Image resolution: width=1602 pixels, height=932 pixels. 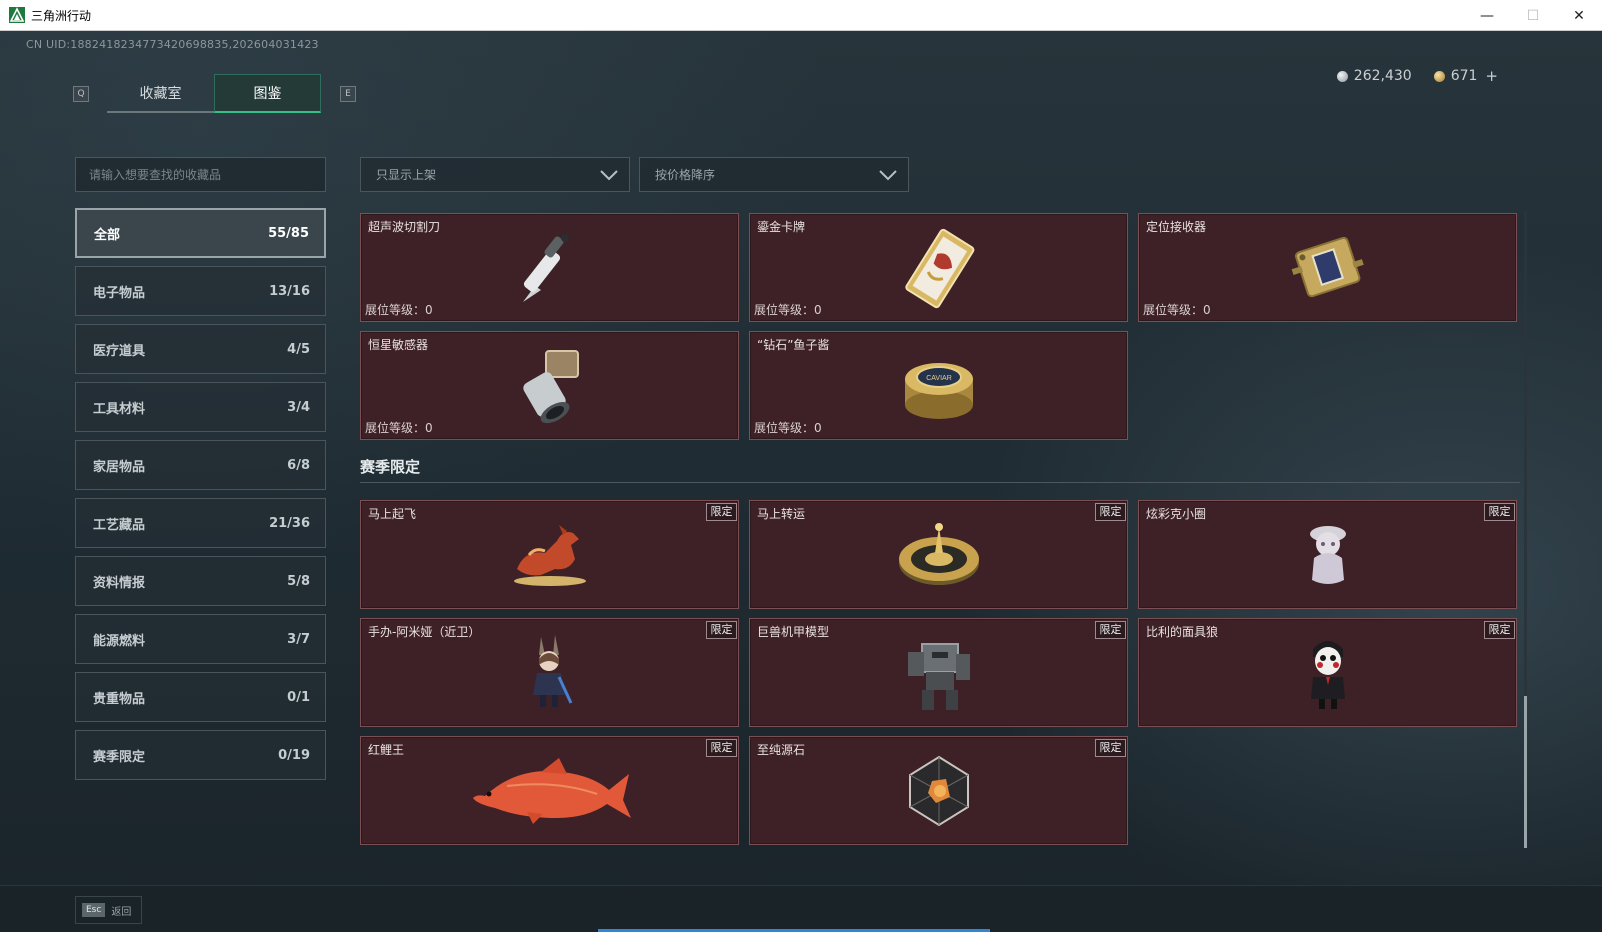 What do you see at coordinates (793, 345) in the screenshot?
I see `item-name: “钻石”鱼子酱` at bounding box center [793, 345].